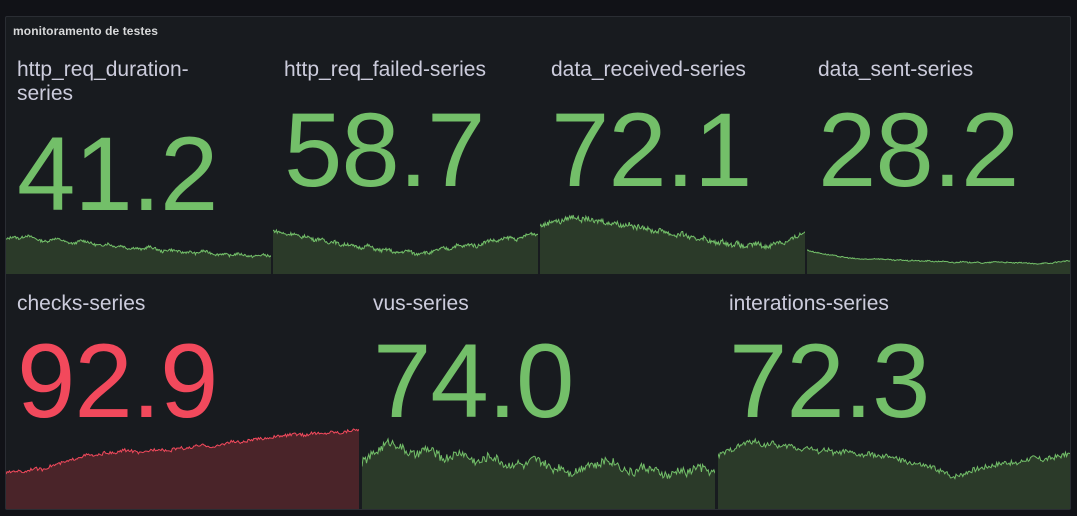  What do you see at coordinates (385, 69) in the screenshot?
I see `stat-title: http_req_failed-series` at bounding box center [385, 69].